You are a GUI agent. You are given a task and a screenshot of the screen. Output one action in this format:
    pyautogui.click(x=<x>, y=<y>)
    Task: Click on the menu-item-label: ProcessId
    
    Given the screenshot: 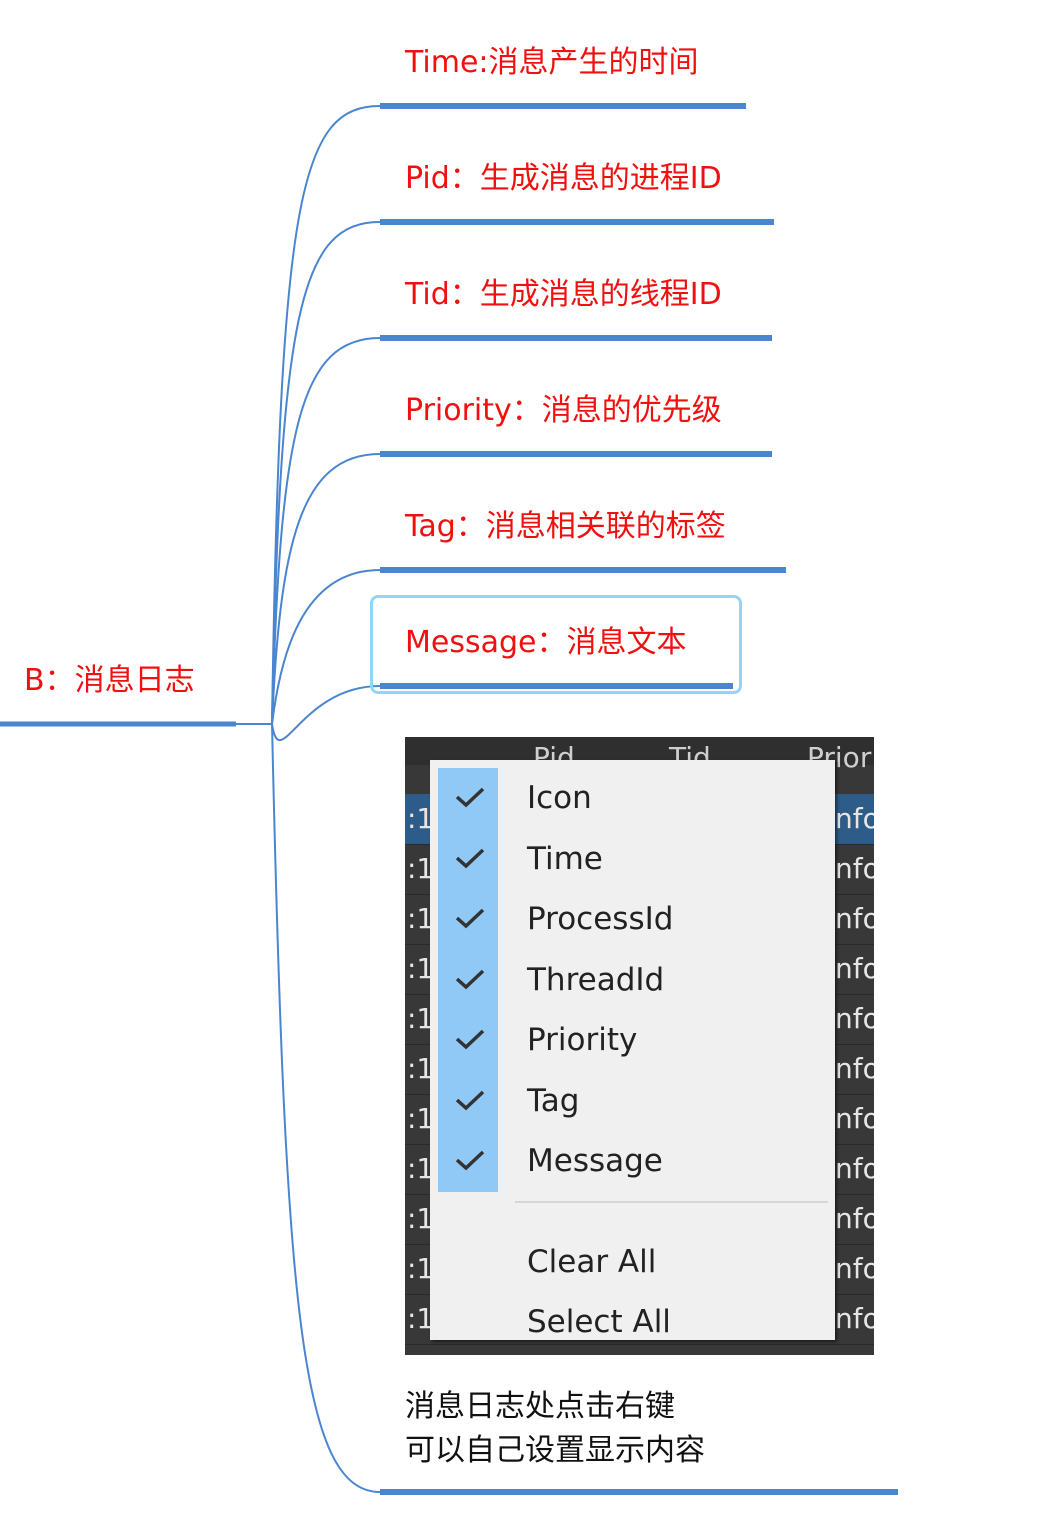 What is the action you would take?
    pyautogui.click(x=600, y=919)
    